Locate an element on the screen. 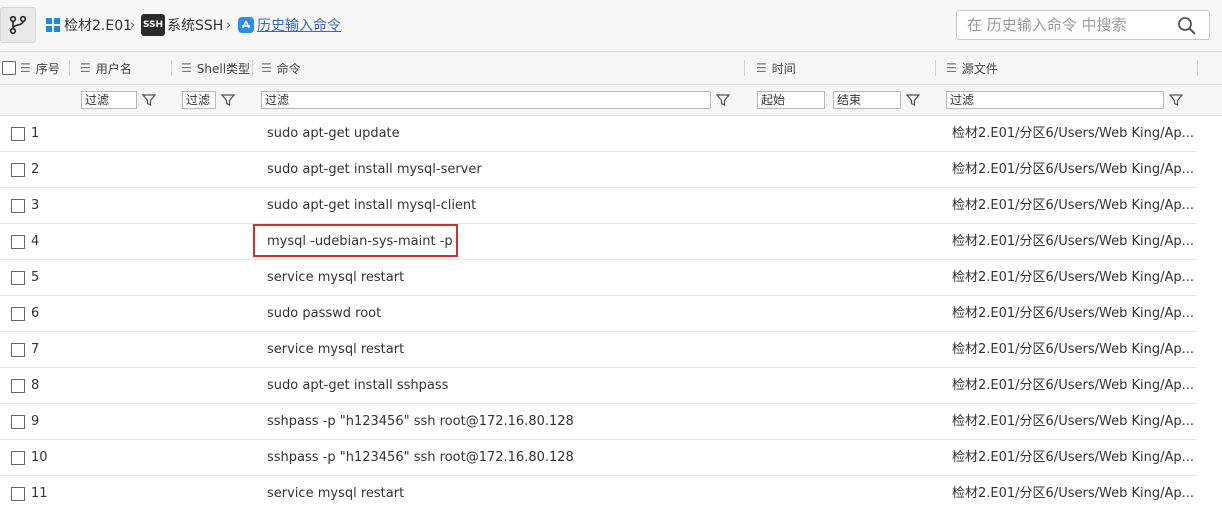  select-all-checkbox is located at coordinates (9, 68).